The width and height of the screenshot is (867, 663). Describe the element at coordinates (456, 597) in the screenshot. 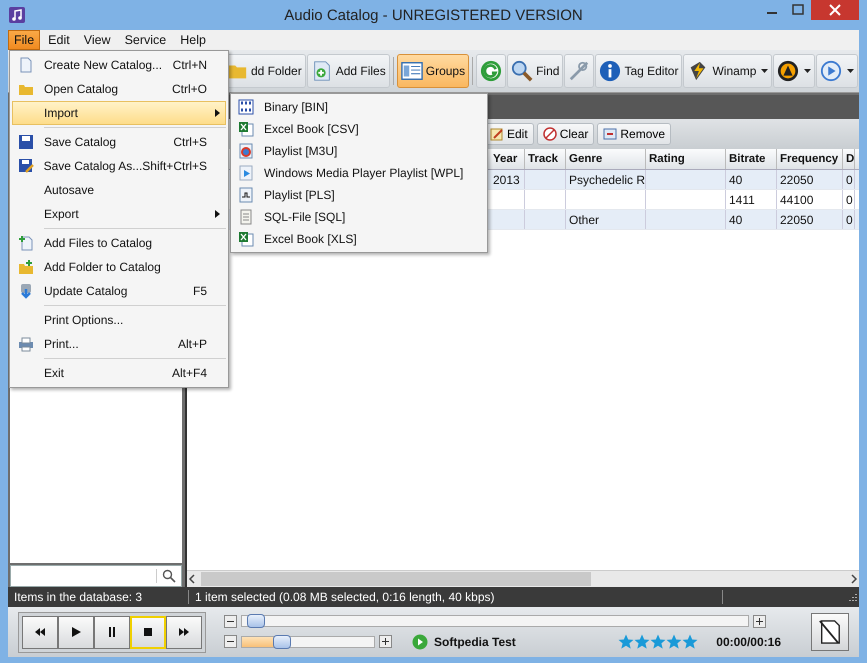

I see `status-text: 1 item selected (0.08 MB selected, 0:16 length, 40 kbps)` at that location.